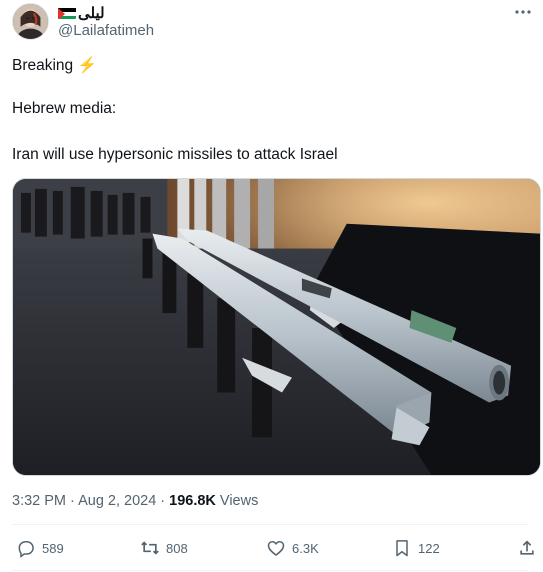  I want to click on palestine-flag-icon, so click(67, 13).